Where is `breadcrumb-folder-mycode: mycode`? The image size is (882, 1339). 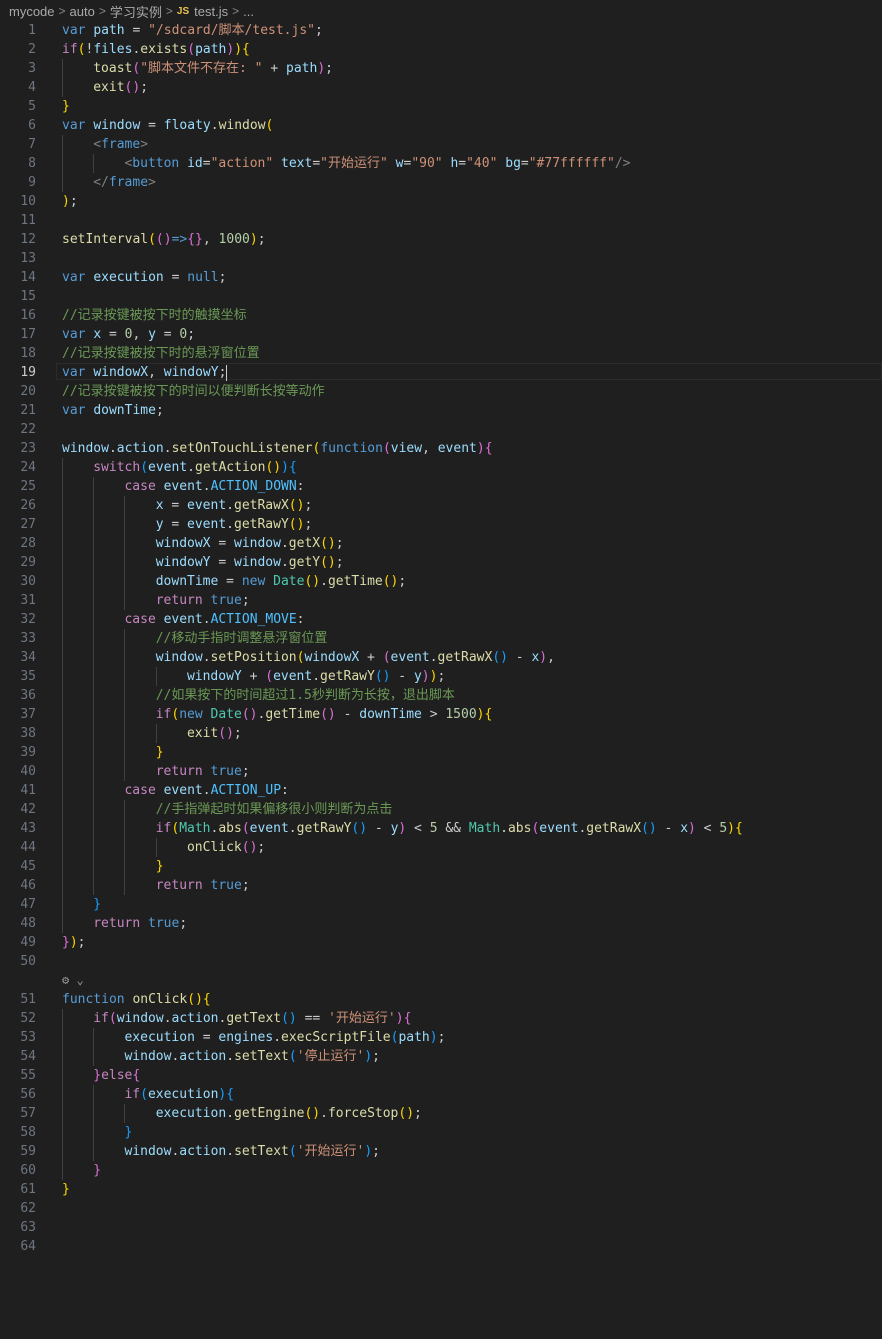 breadcrumb-folder-mycode: mycode is located at coordinates (32, 11).